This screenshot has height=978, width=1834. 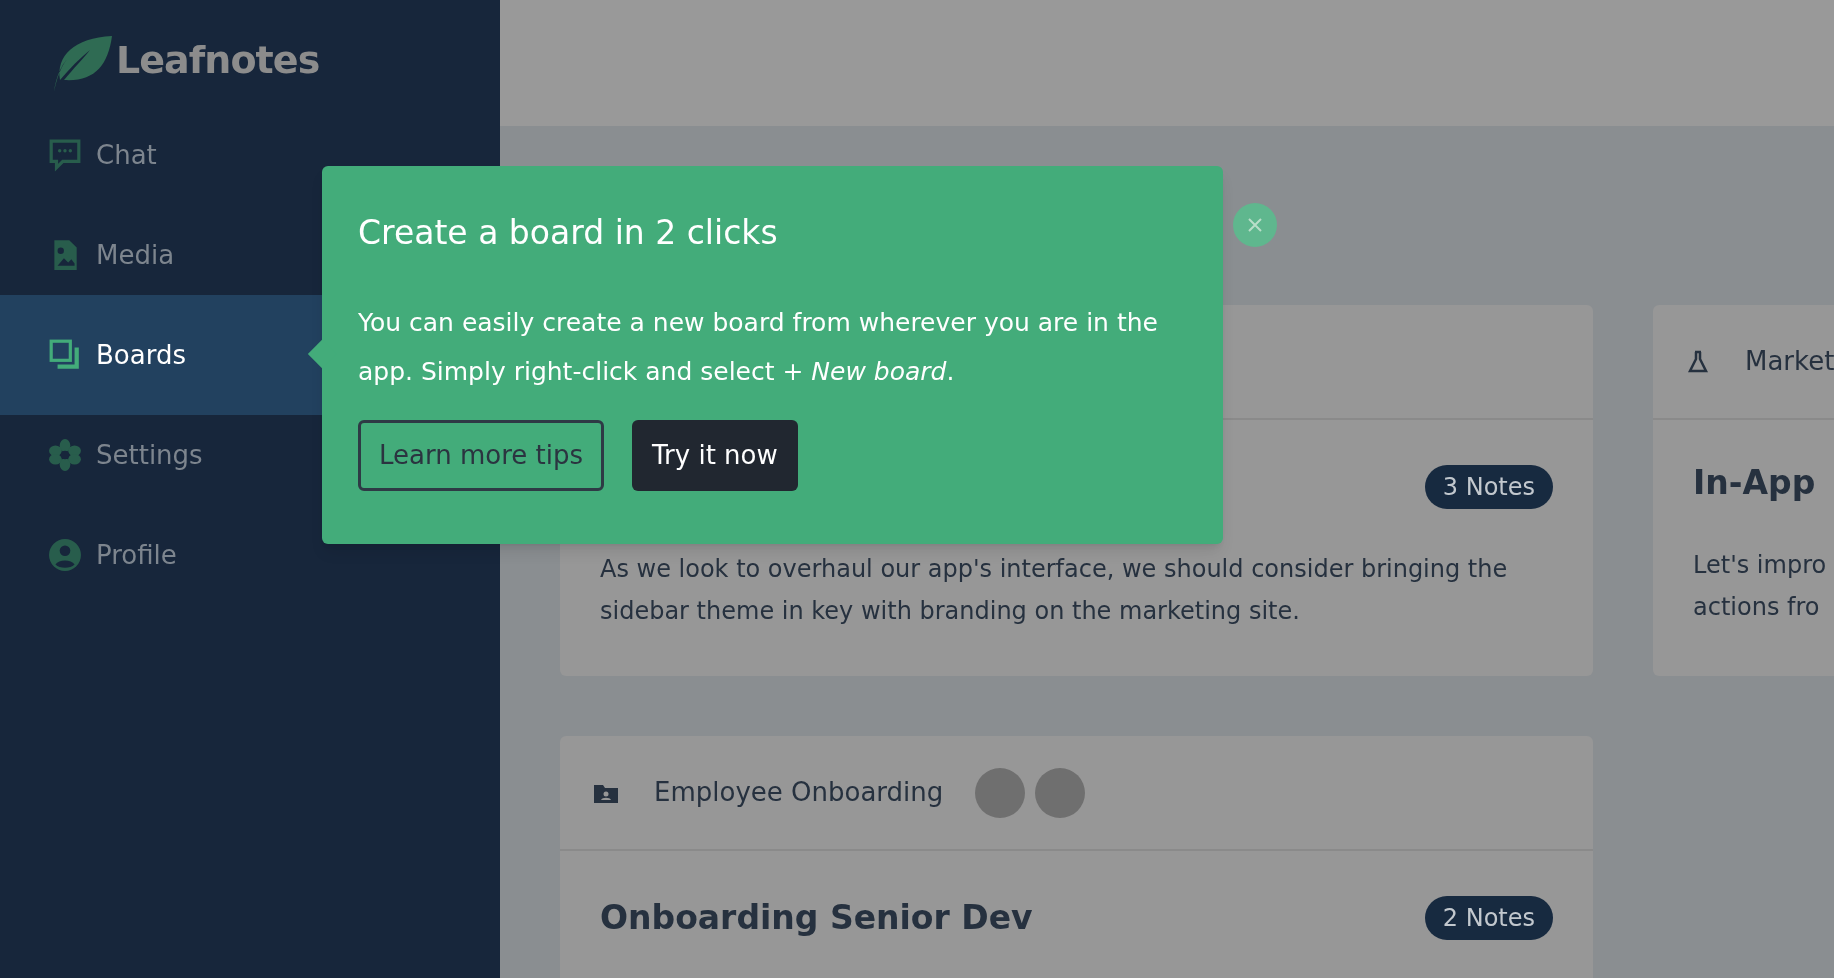 What do you see at coordinates (799, 792) in the screenshot?
I see `board-category: Employee Onboarding` at bounding box center [799, 792].